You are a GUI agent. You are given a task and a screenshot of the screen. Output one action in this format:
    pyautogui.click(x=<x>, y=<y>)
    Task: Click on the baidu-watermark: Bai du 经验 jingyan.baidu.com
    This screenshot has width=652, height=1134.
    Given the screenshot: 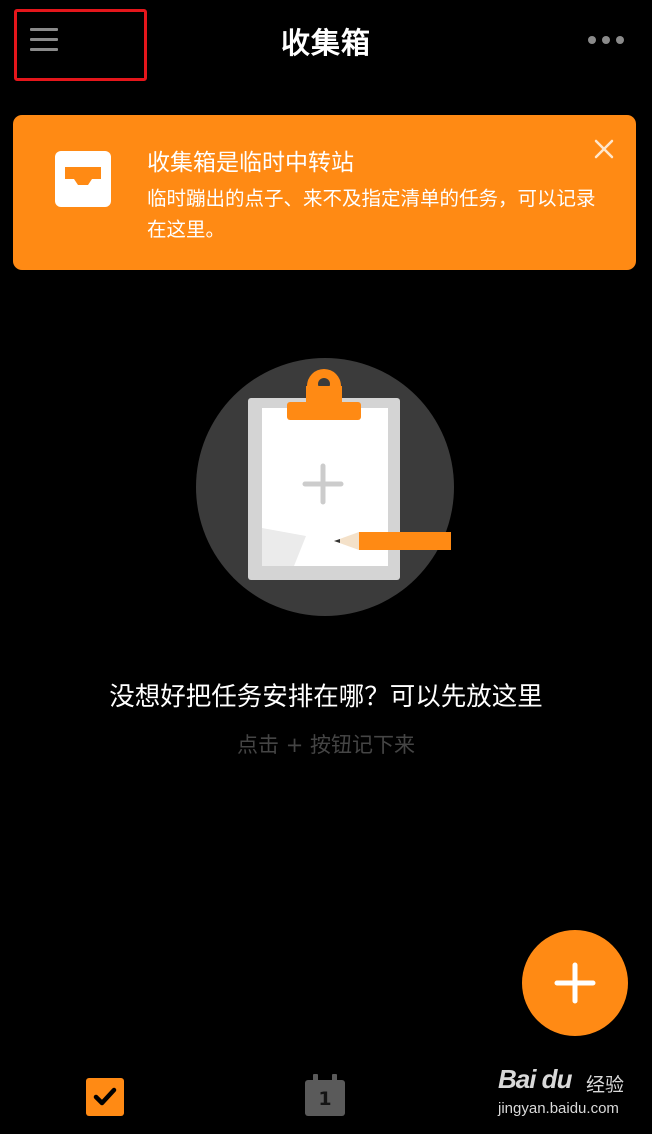 What is the action you would take?
    pyautogui.click(x=563, y=1090)
    